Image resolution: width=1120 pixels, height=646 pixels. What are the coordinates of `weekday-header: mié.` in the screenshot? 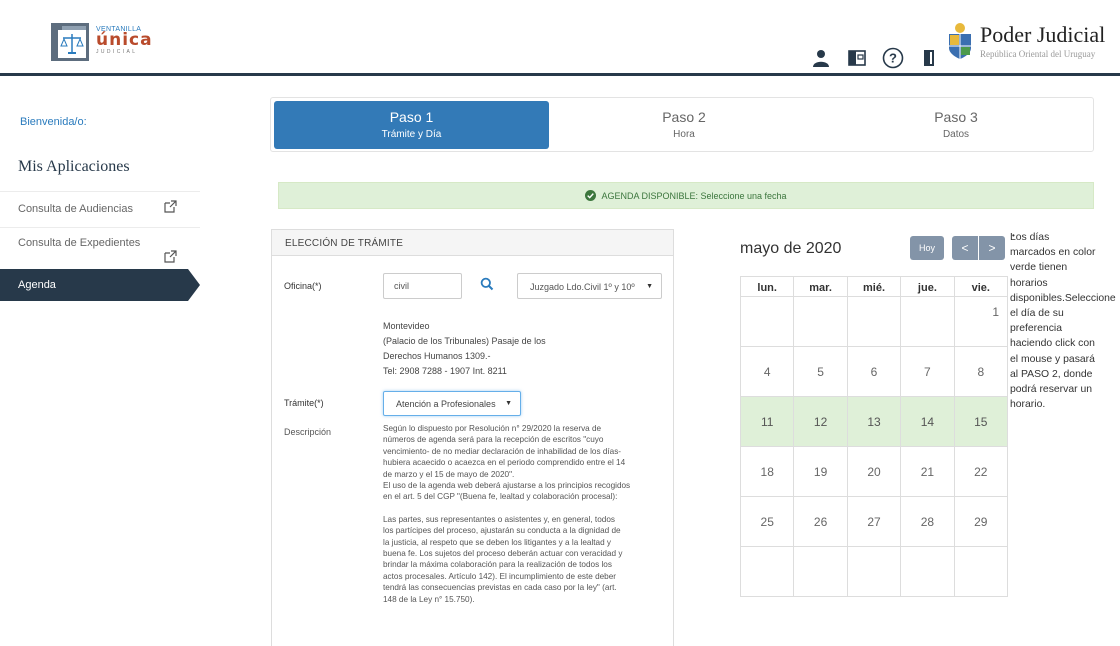 It's located at (874, 286).